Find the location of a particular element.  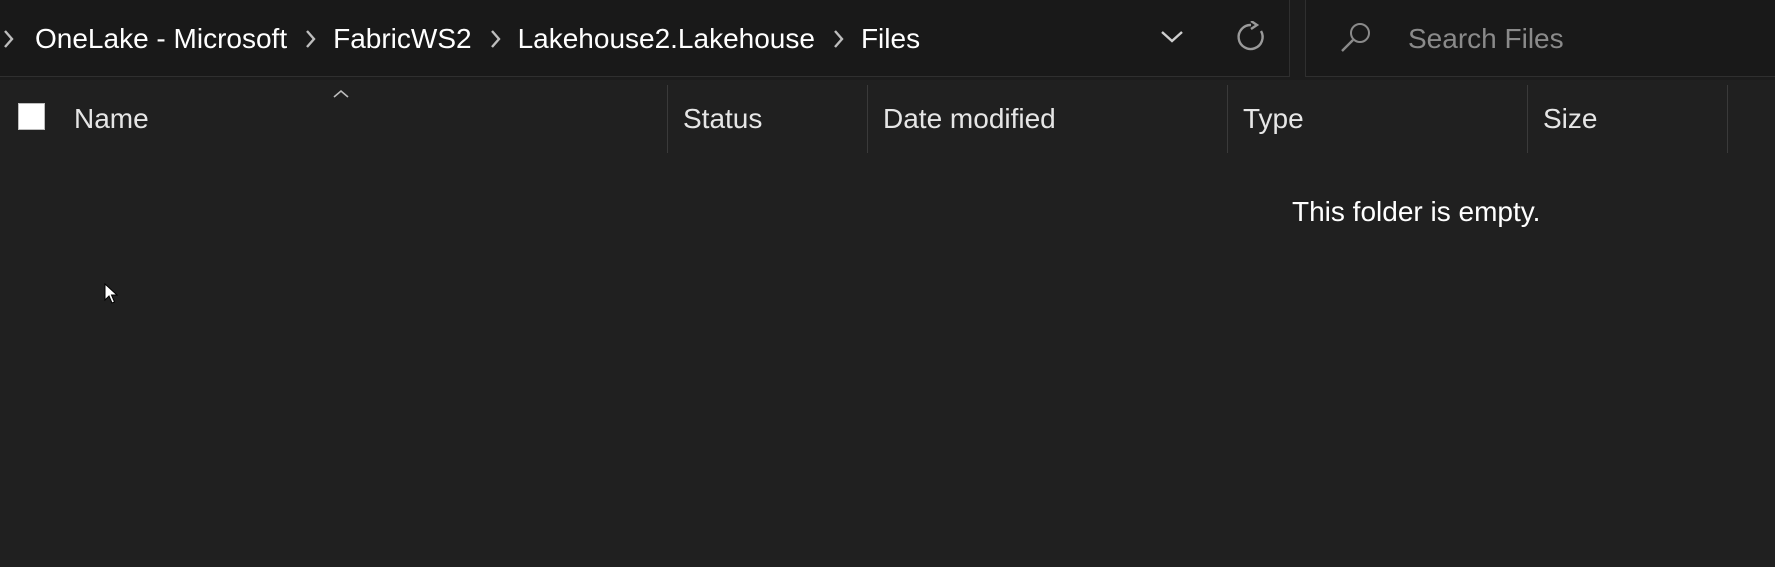

address-history-button is located at coordinates (1172, 39).